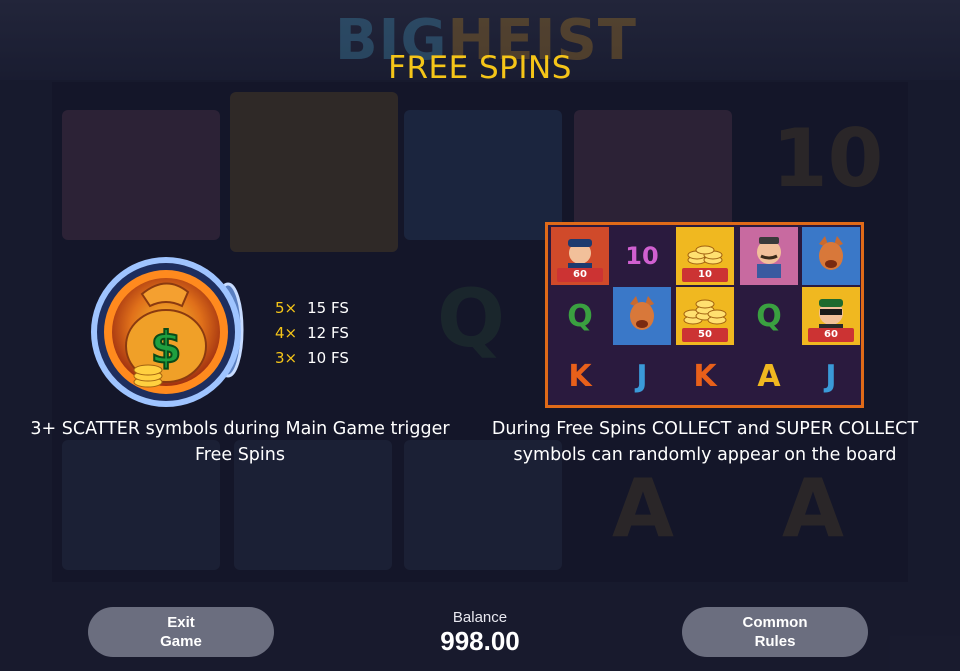 This screenshot has width=960, height=671. I want to click on balance-display: Balance 998.00, so click(480, 633).